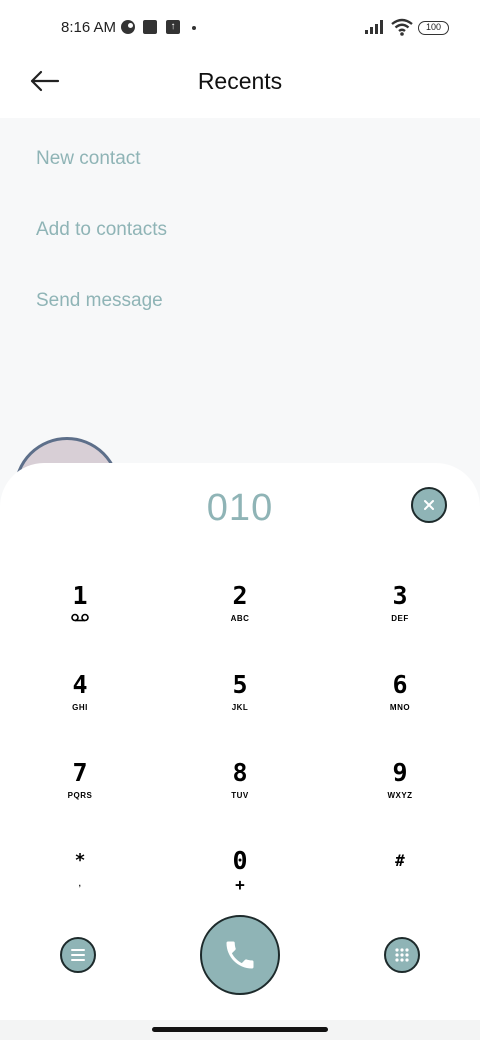 This screenshot has width=480, height=1040. I want to click on key-2: 2 ABC, so click(240, 615).